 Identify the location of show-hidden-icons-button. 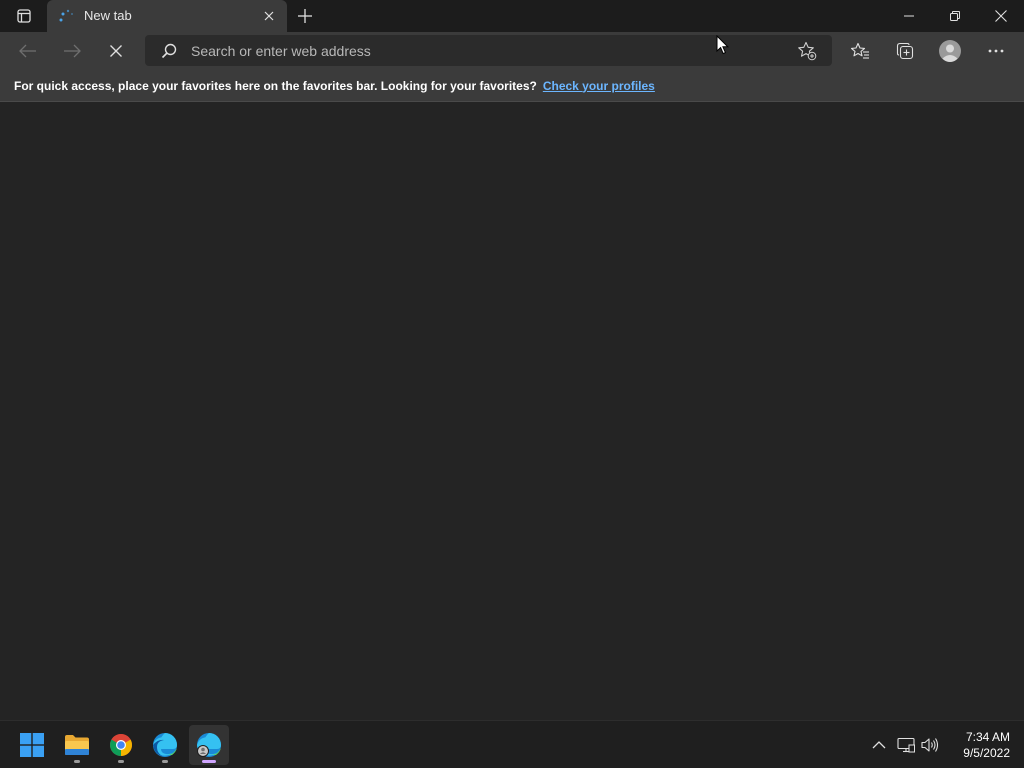
(879, 745).